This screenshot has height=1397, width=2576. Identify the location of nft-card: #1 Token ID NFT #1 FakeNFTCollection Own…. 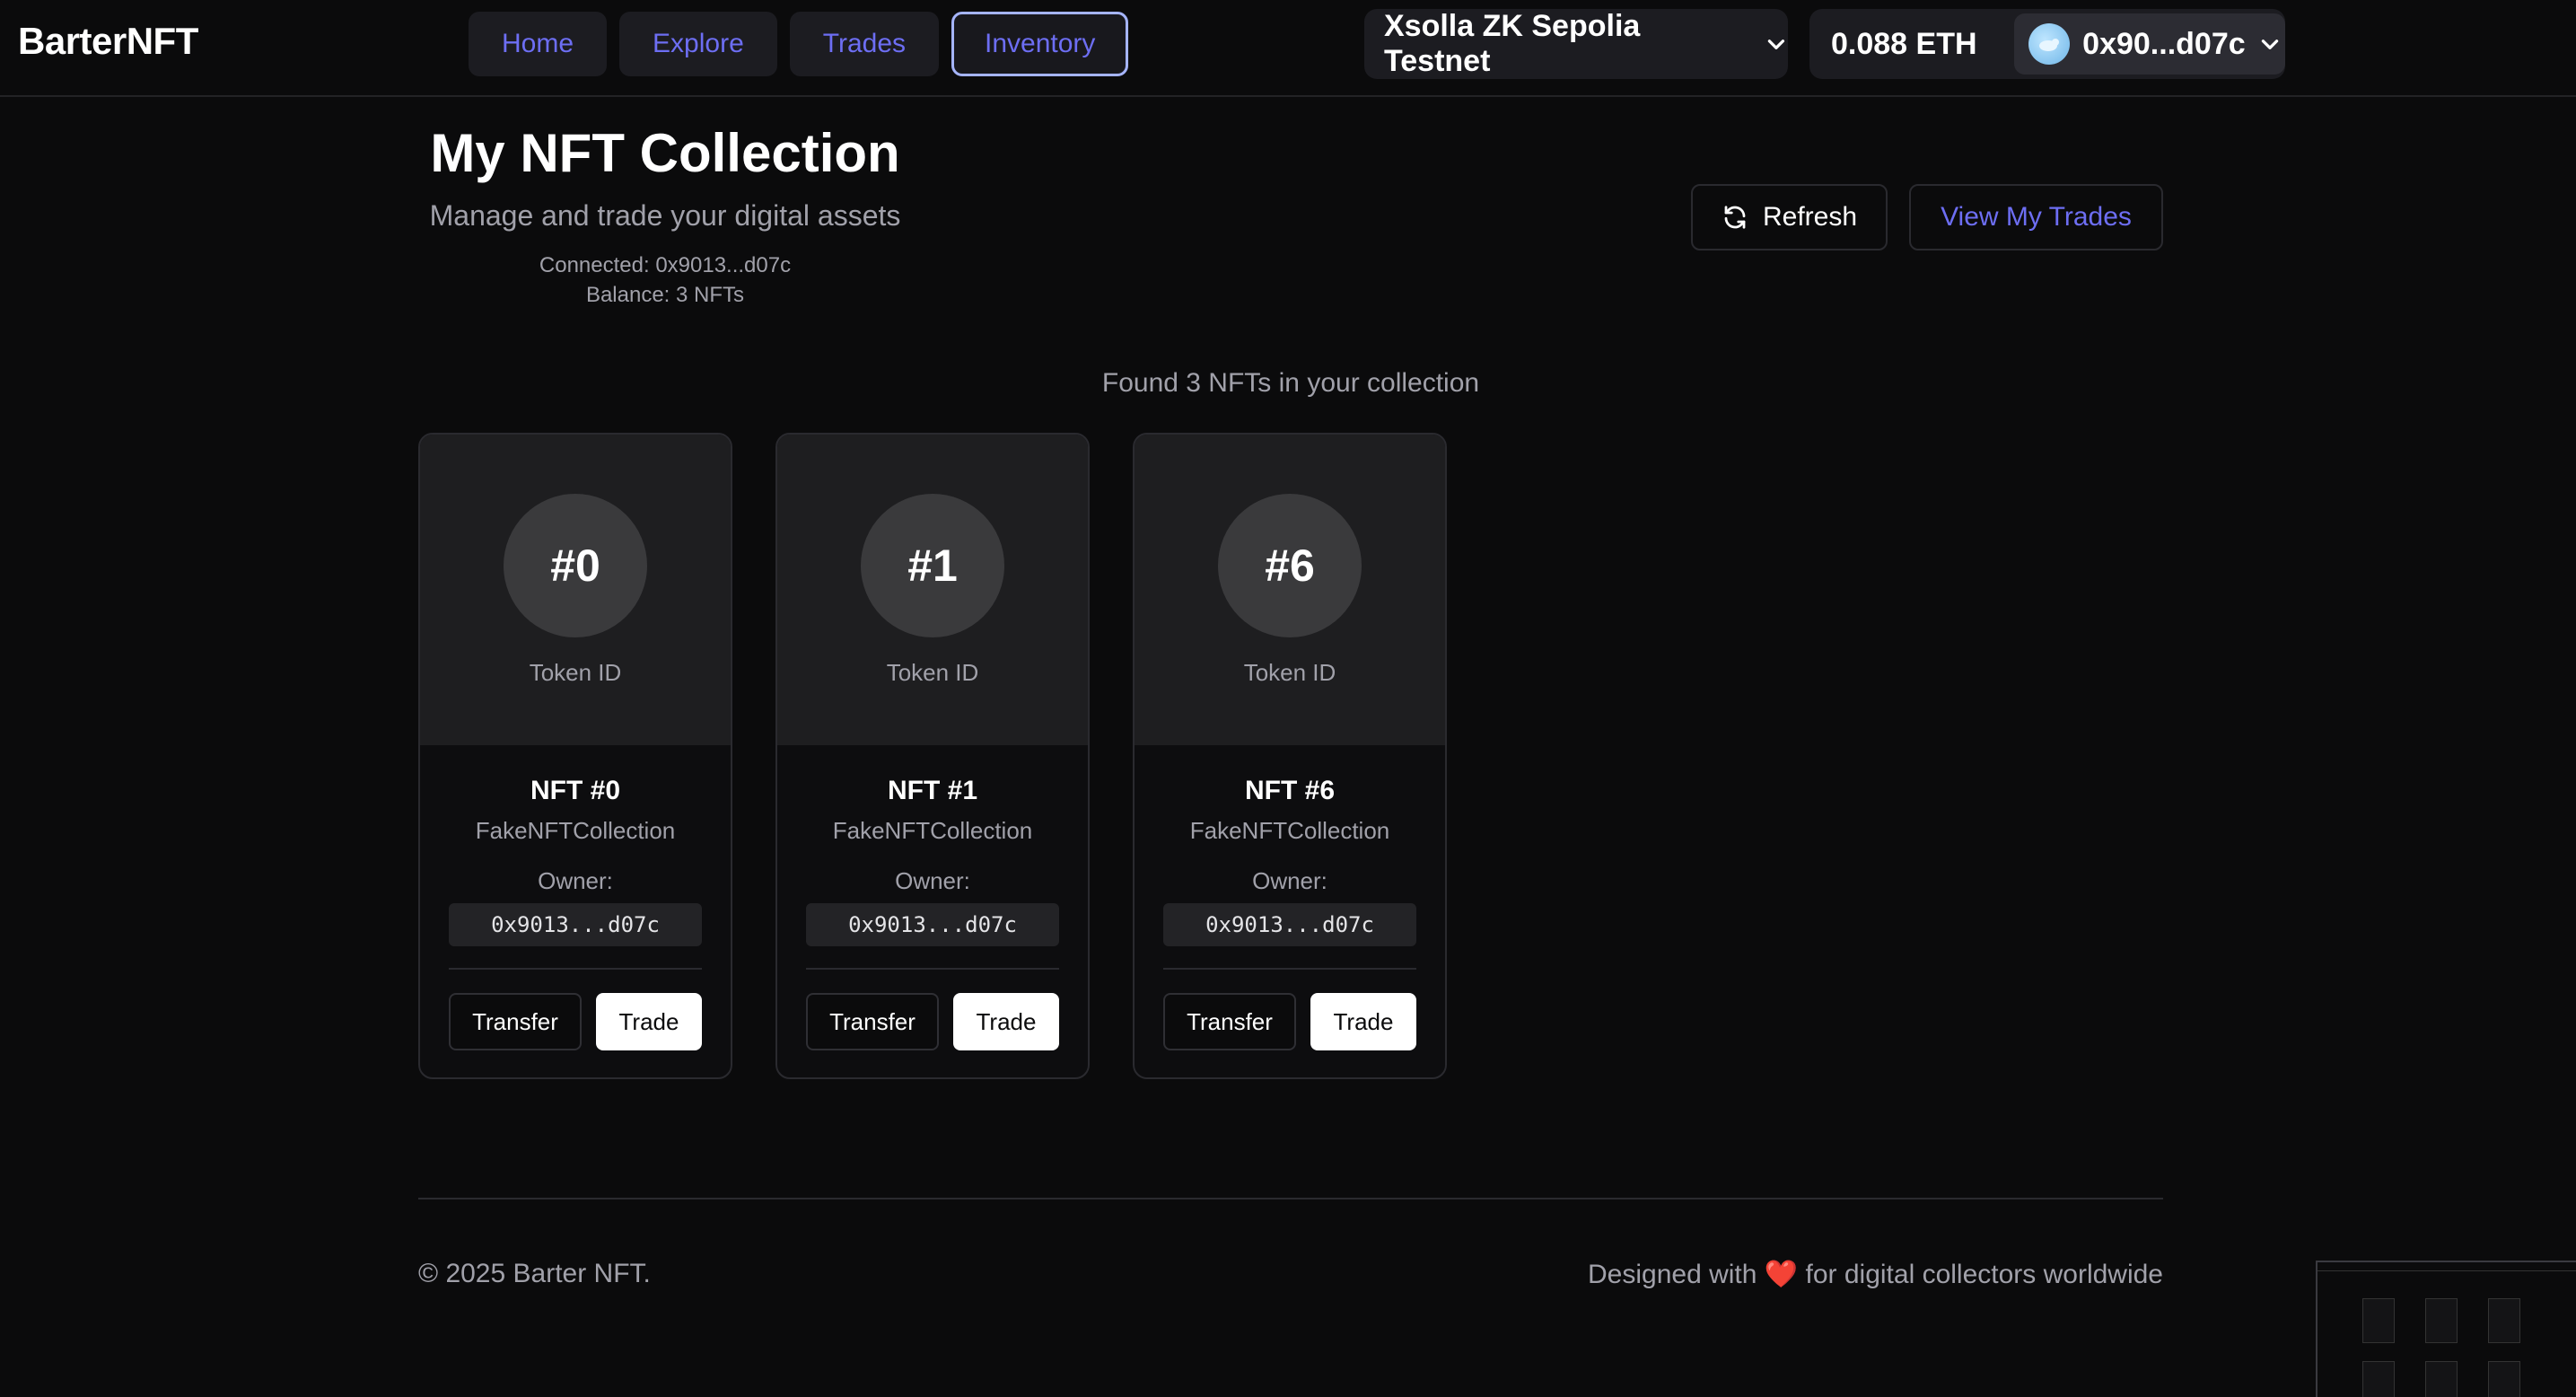
(932, 756).